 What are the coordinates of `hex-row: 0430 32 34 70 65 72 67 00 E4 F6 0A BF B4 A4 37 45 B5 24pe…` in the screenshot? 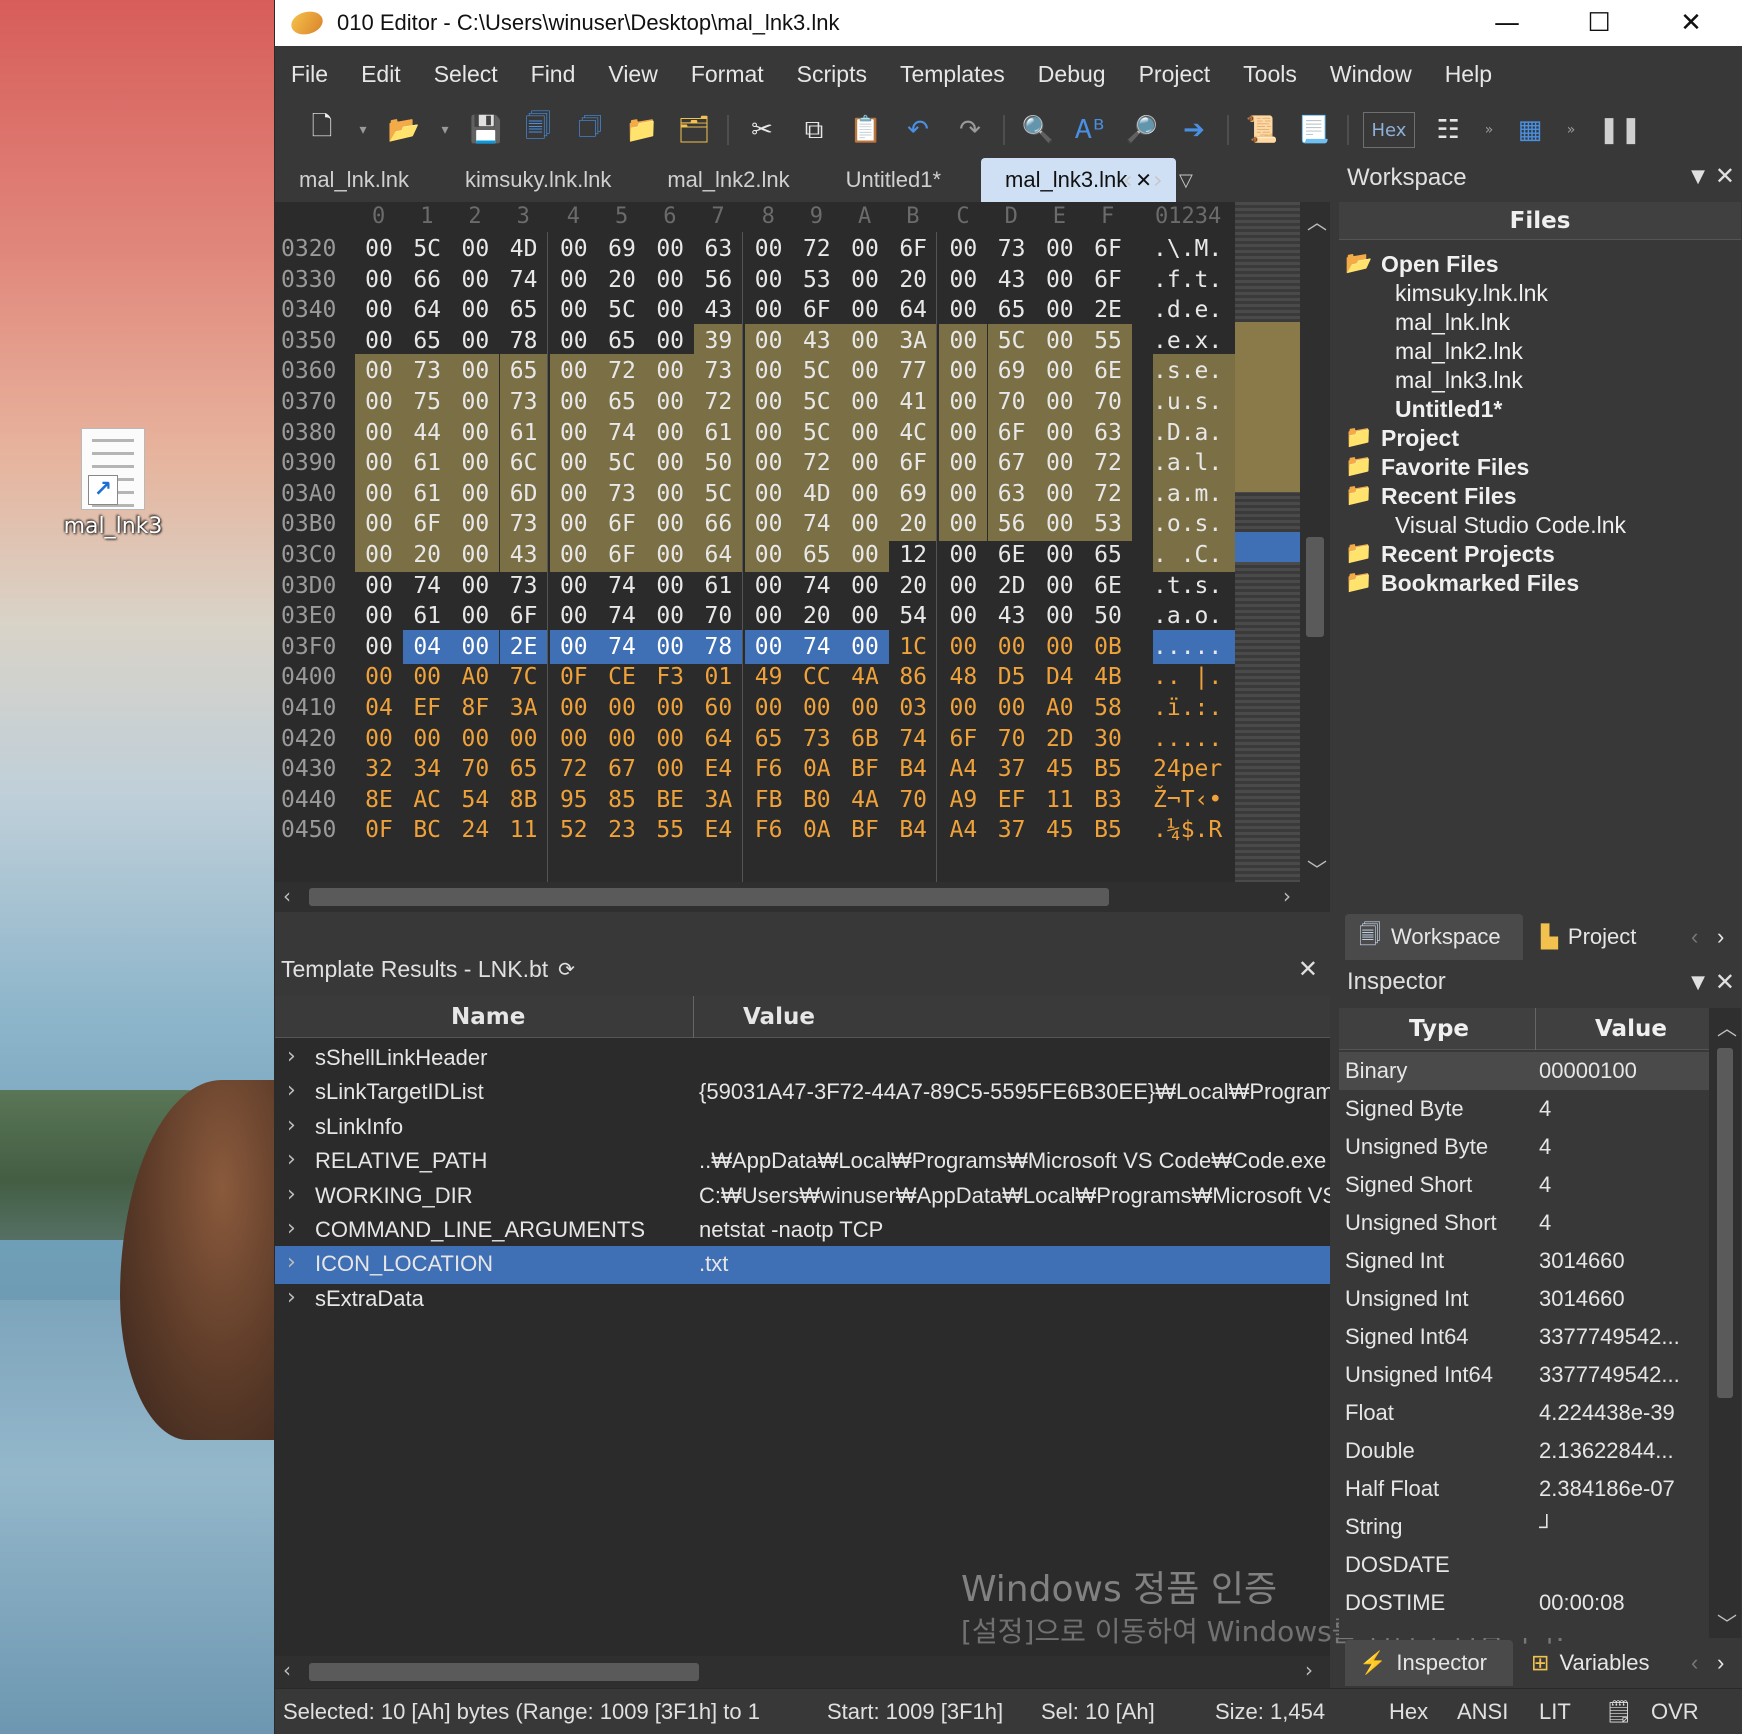 It's located at (802, 769).